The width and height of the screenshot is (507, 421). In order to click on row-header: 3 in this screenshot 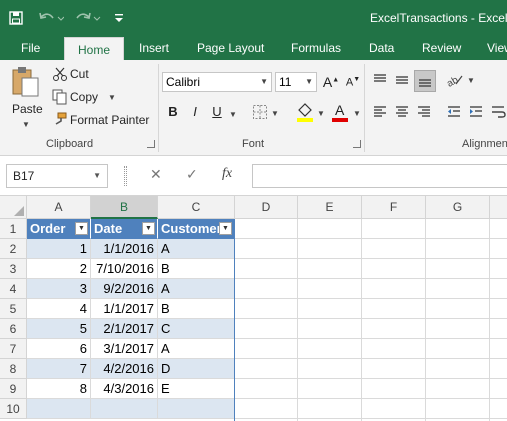, I will do `click(13, 269)`.